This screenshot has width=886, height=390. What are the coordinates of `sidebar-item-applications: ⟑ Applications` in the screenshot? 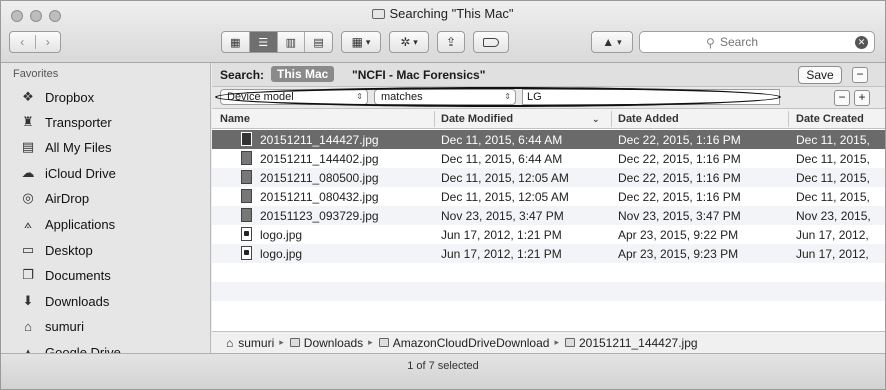 It's located at (114, 224).